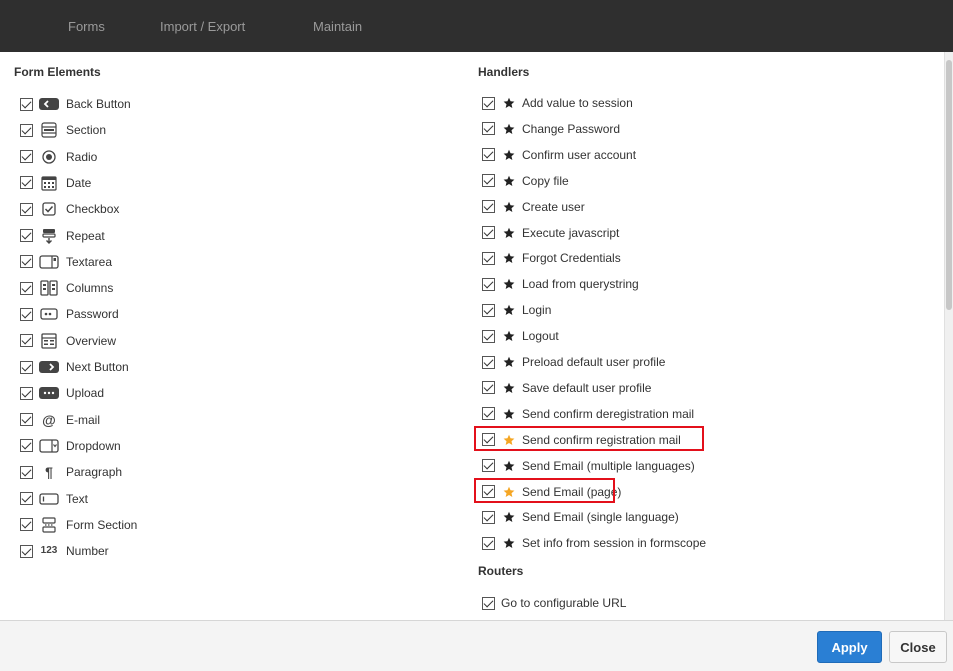 This screenshot has width=953, height=671. I want to click on form-element-number: 123 Number, so click(64, 551).